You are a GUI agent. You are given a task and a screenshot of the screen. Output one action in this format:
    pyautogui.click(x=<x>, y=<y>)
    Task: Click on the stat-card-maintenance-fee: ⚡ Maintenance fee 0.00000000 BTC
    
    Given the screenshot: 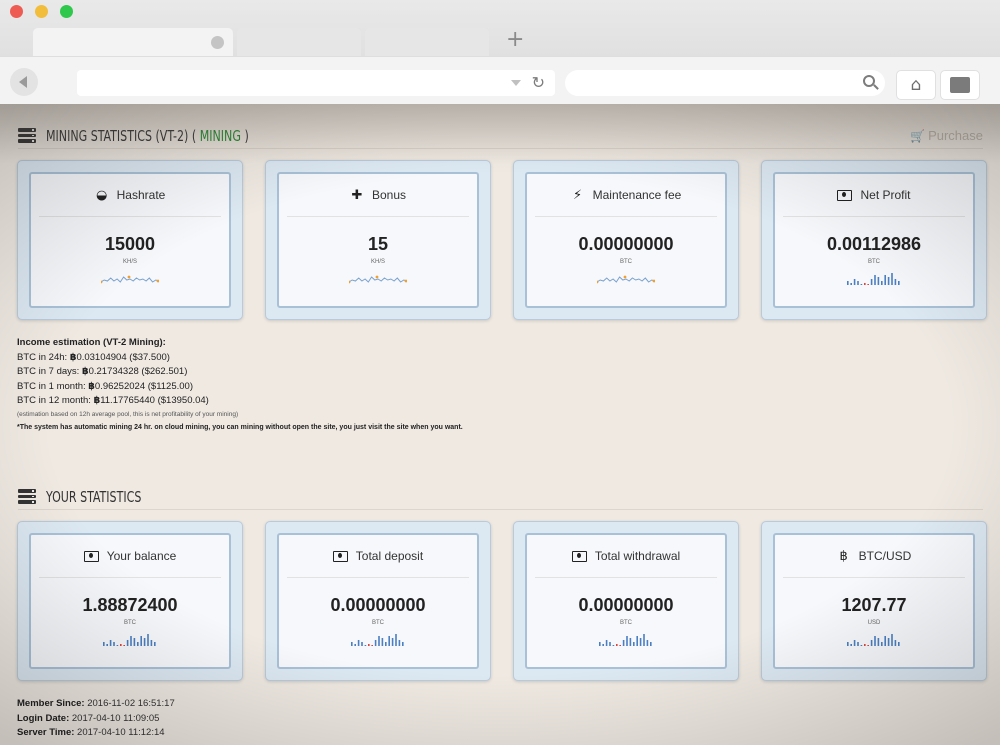 What is the action you would take?
    pyautogui.click(x=626, y=240)
    